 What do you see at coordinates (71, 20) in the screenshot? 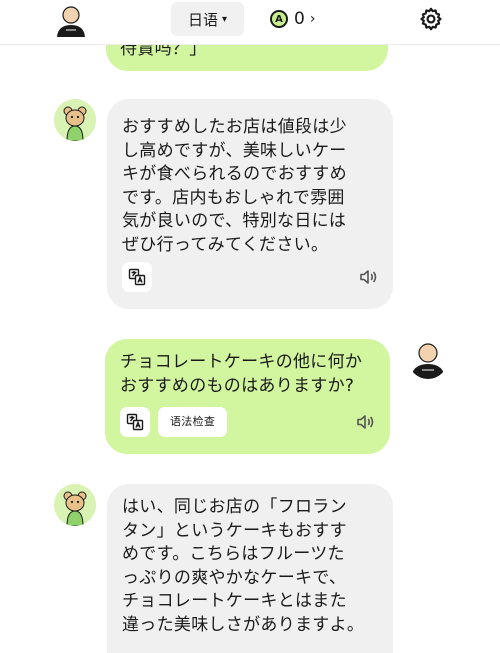
I see `profile-avatar` at bounding box center [71, 20].